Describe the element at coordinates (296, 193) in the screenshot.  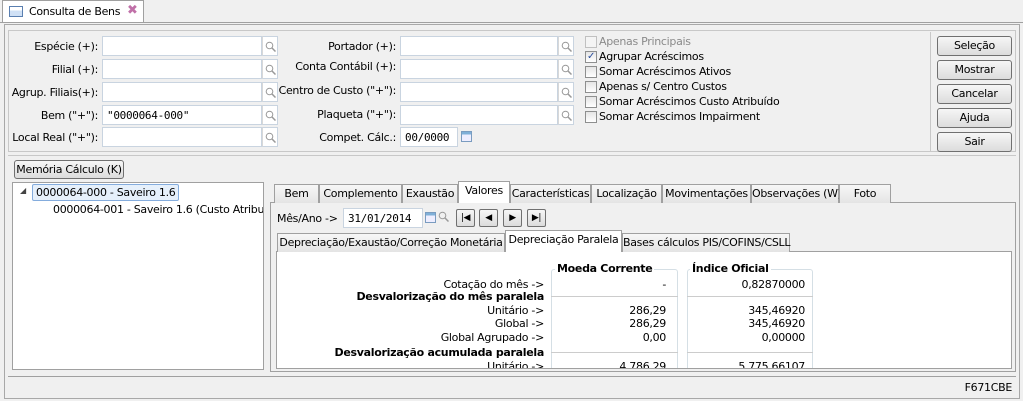
I see `tab-bem: Bem` at that location.